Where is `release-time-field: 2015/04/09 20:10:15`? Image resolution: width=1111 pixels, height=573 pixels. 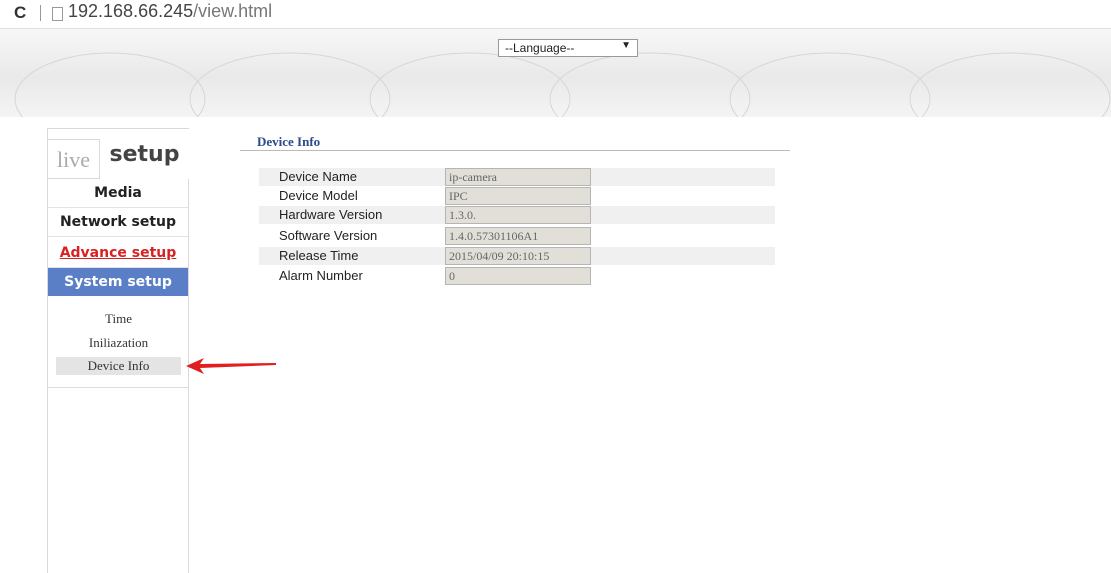
release-time-field: 2015/04/09 20:10:15 is located at coordinates (518, 256).